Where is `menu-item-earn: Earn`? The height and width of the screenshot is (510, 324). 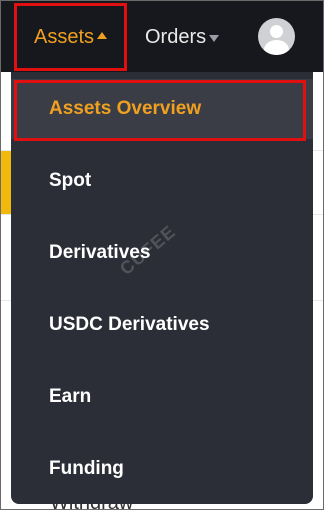 menu-item-earn: Earn is located at coordinates (162, 397).